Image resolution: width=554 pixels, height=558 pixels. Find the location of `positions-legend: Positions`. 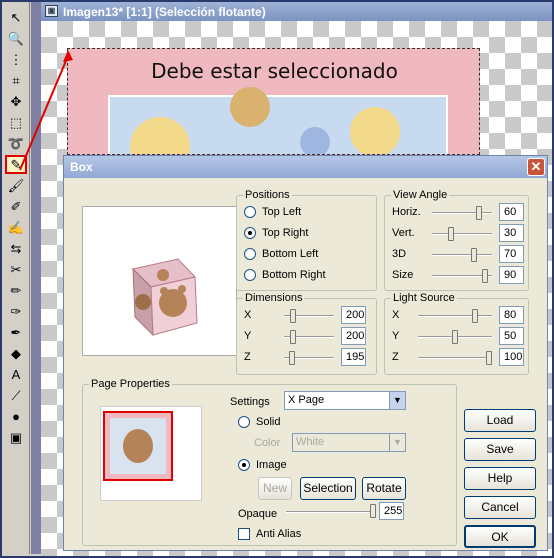

positions-legend: Positions is located at coordinates (267, 195).